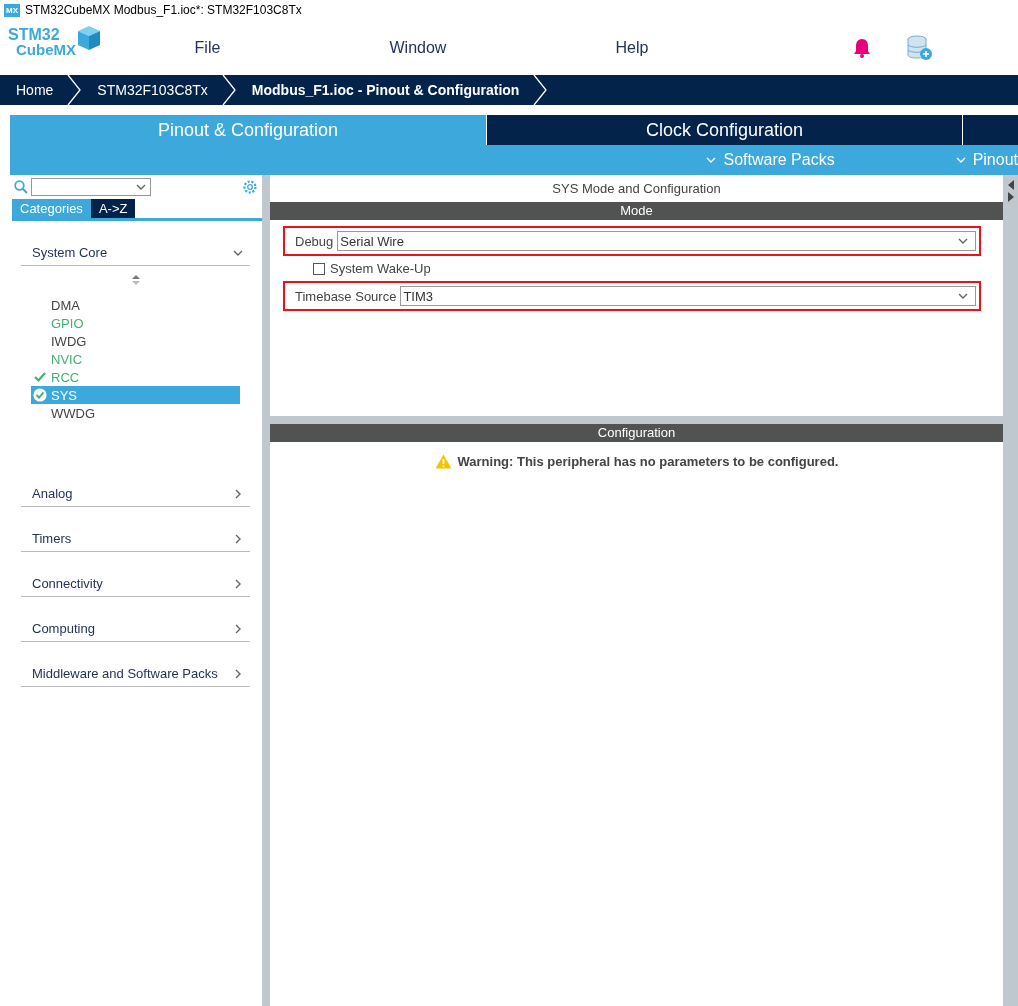 The image size is (1018, 1006). Describe the element at coordinates (12, 10) in the screenshot. I see `app-badge: MX` at that location.